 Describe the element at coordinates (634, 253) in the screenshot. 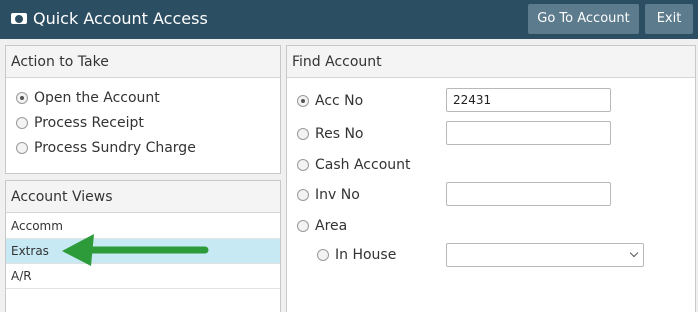

I see `chevron-down-icon` at that location.